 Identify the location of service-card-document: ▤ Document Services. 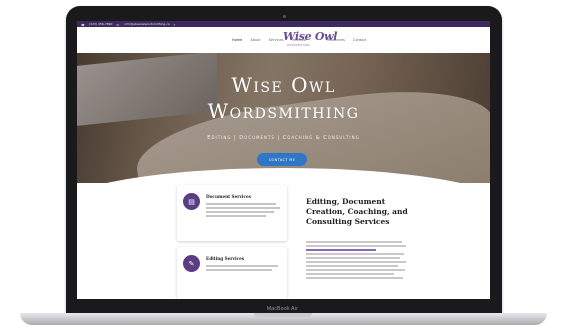
(232, 213).